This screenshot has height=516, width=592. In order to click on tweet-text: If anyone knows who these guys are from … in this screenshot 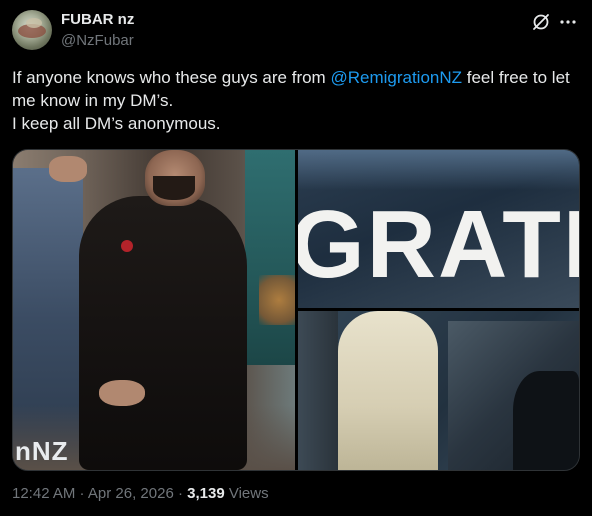, I will do `click(297, 100)`.